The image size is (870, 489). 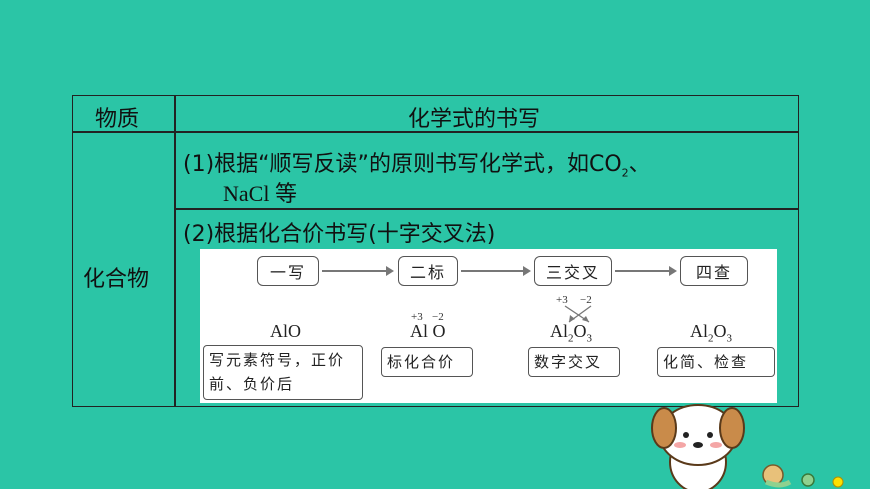 What do you see at coordinates (175, 251) in the screenshot?
I see `table-column-divider` at bounding box center [175, 251].